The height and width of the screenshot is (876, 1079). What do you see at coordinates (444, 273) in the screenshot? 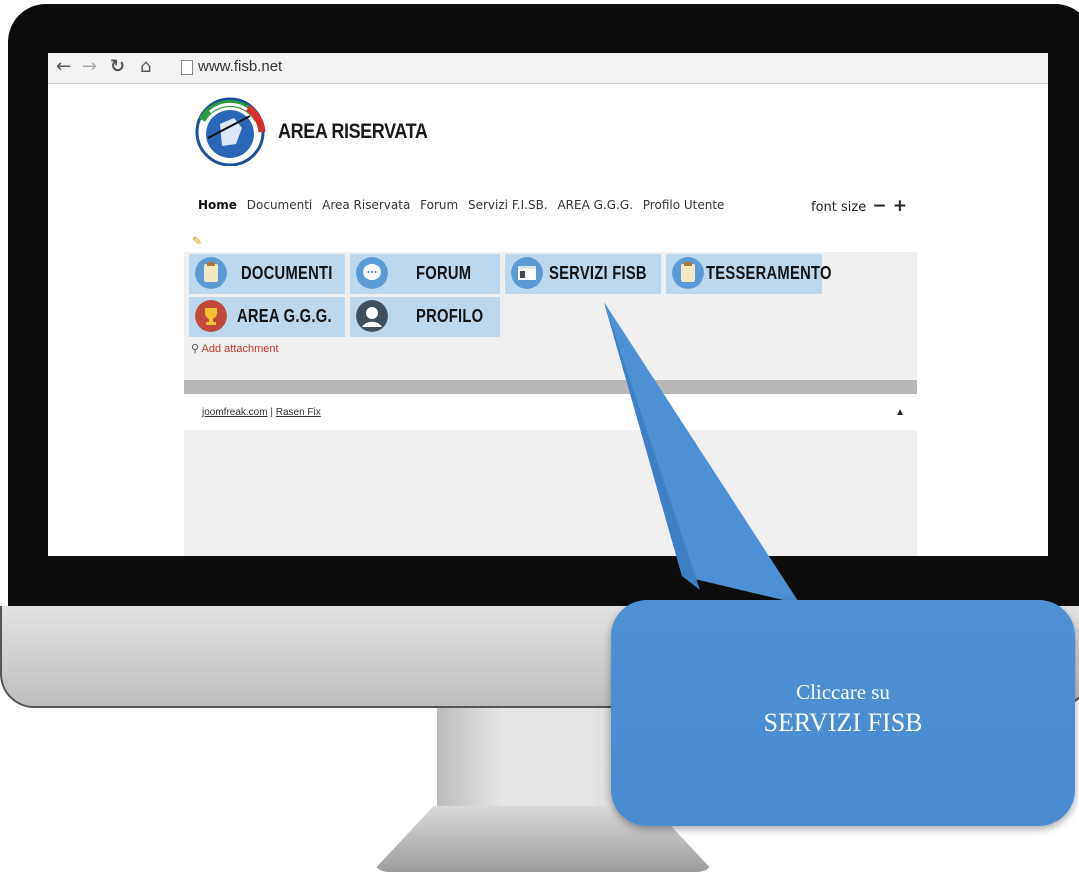
I see `tile-label: FORUM` at bounding box center [444, 273].